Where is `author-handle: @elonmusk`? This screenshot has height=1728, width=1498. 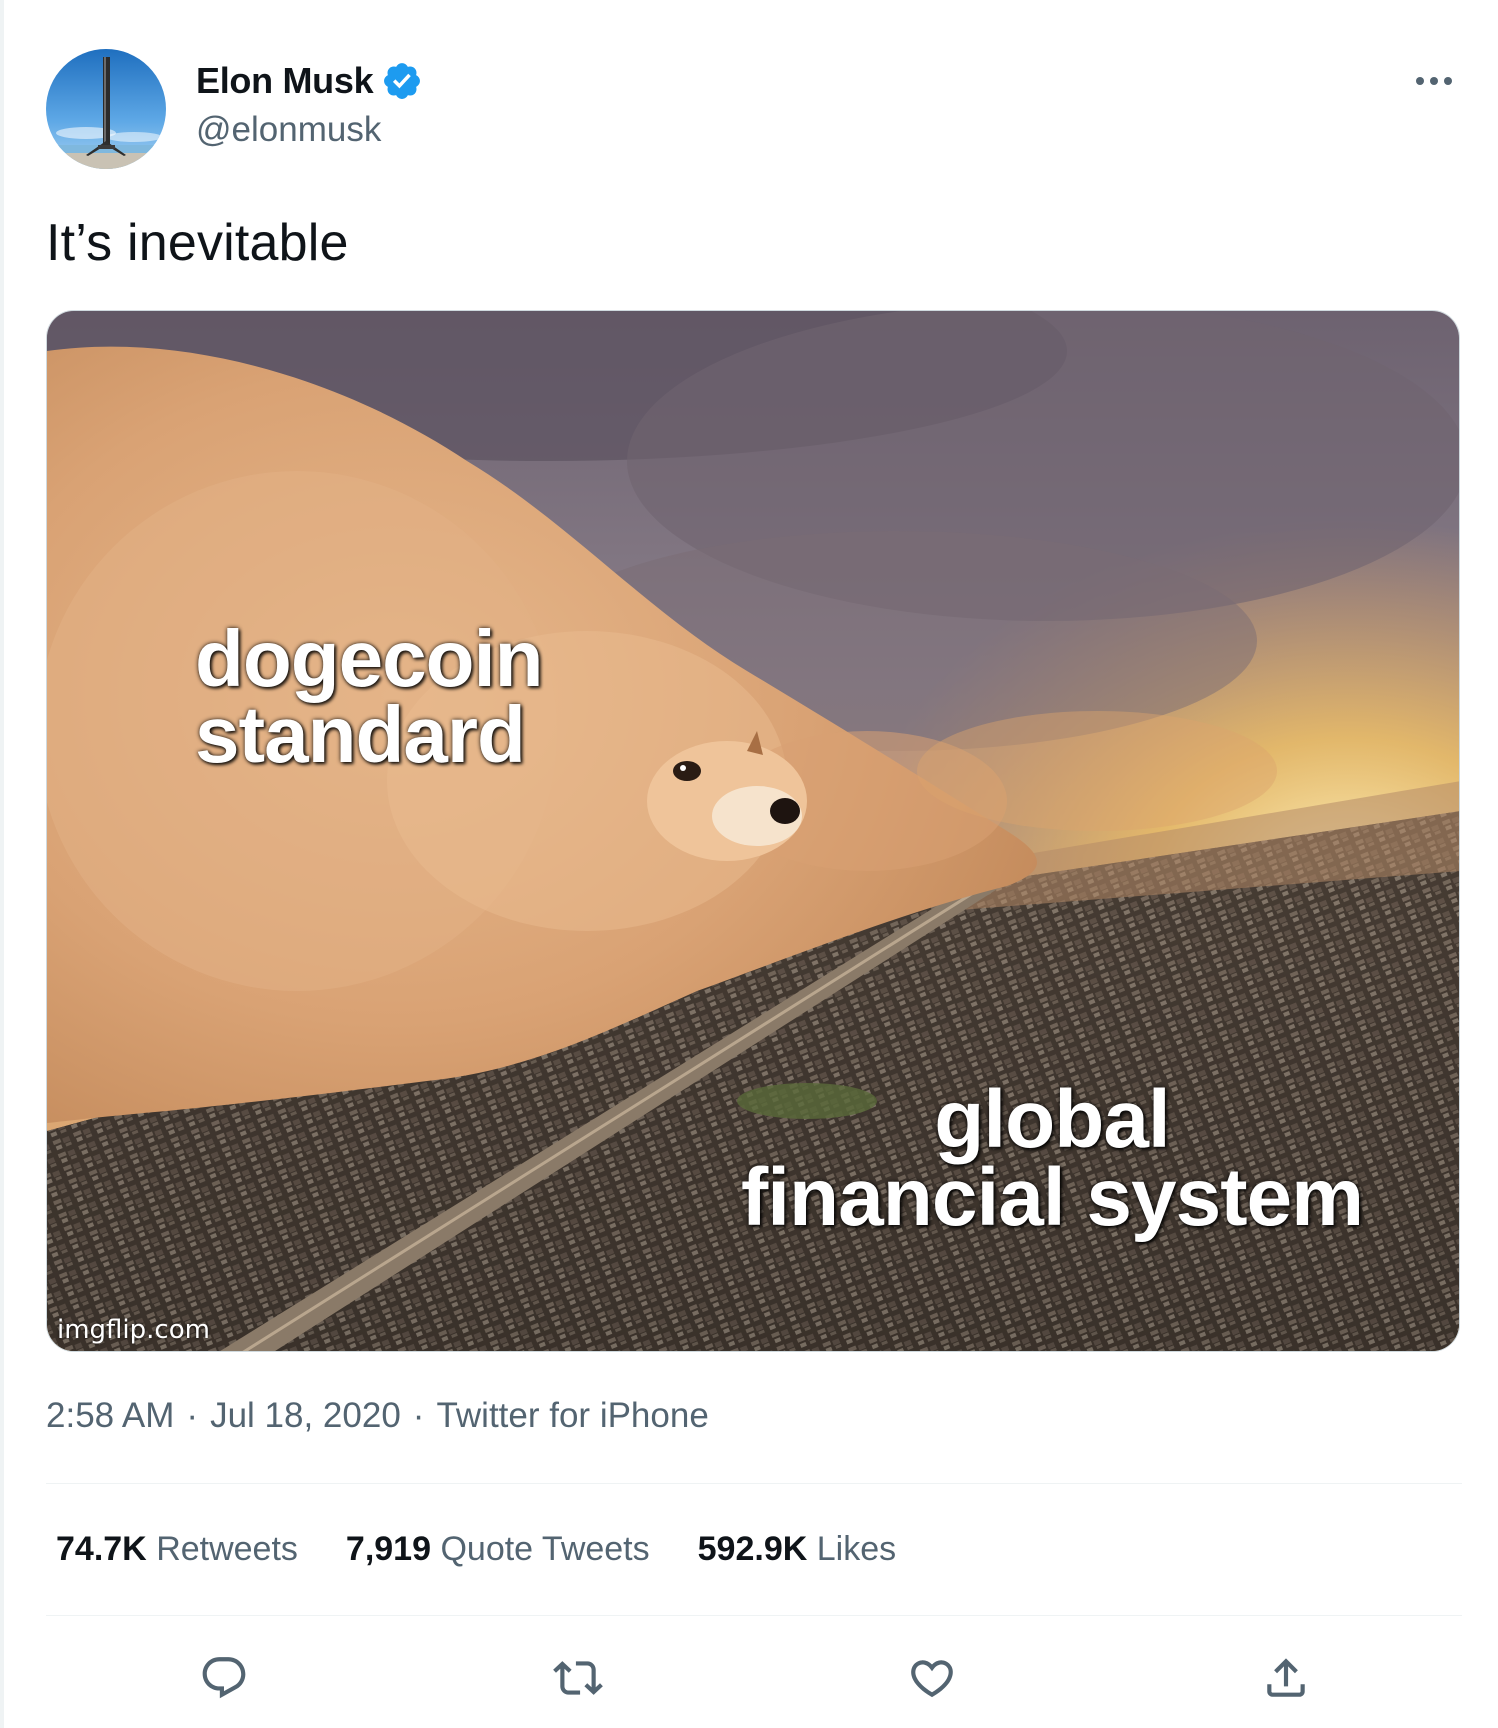
author-handle: @elonmusk is located at coordinates (309, 130).